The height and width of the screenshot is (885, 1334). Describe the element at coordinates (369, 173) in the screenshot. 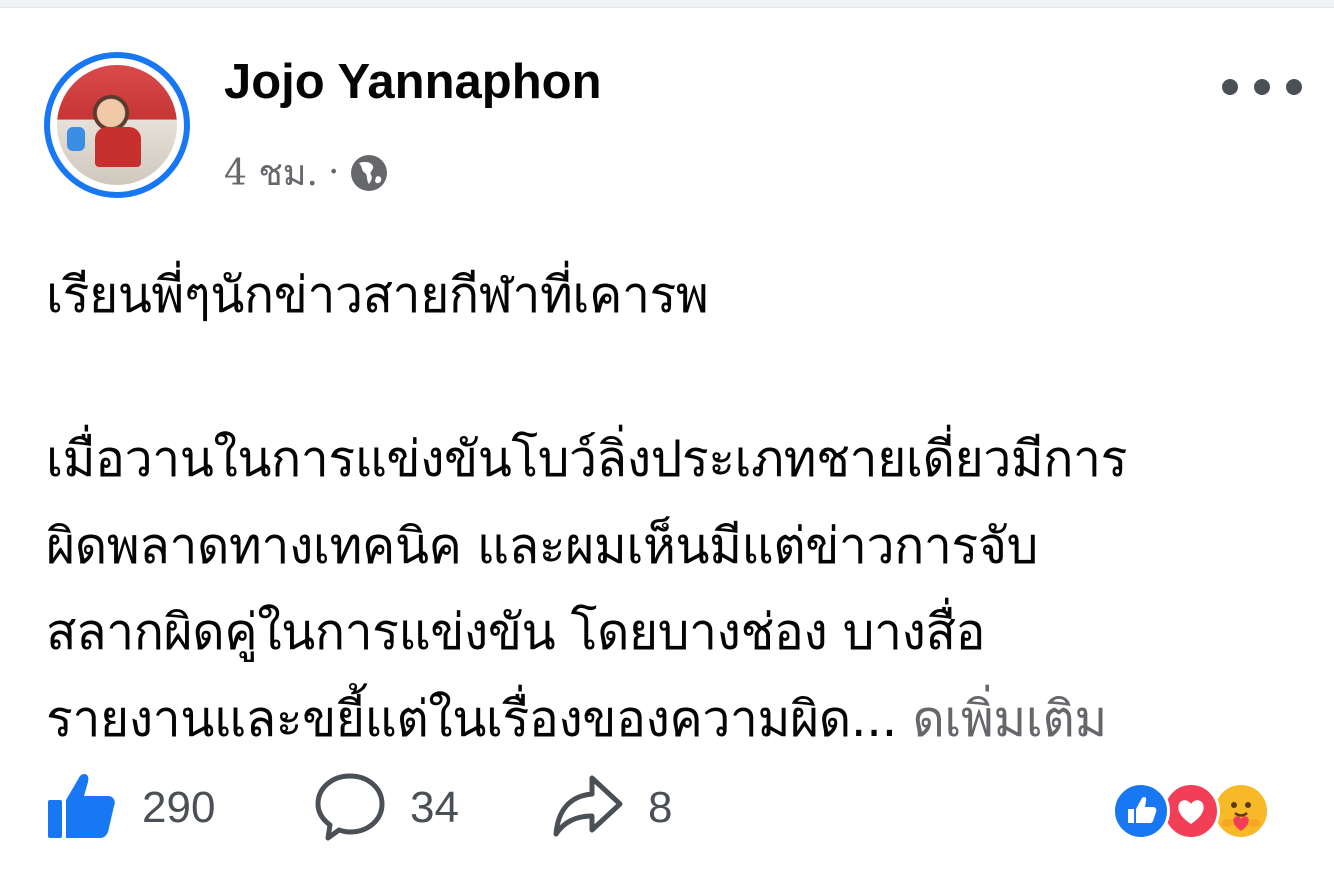

I see `globe-icon` at that location.